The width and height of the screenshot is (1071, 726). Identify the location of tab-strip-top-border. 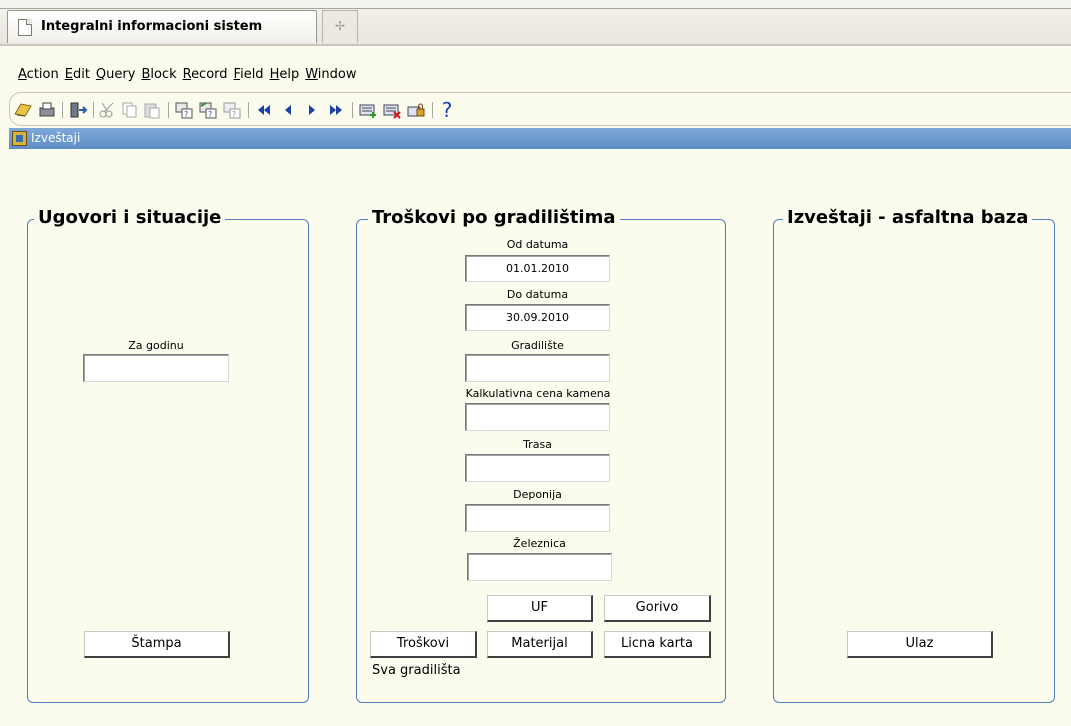
(535, 8).